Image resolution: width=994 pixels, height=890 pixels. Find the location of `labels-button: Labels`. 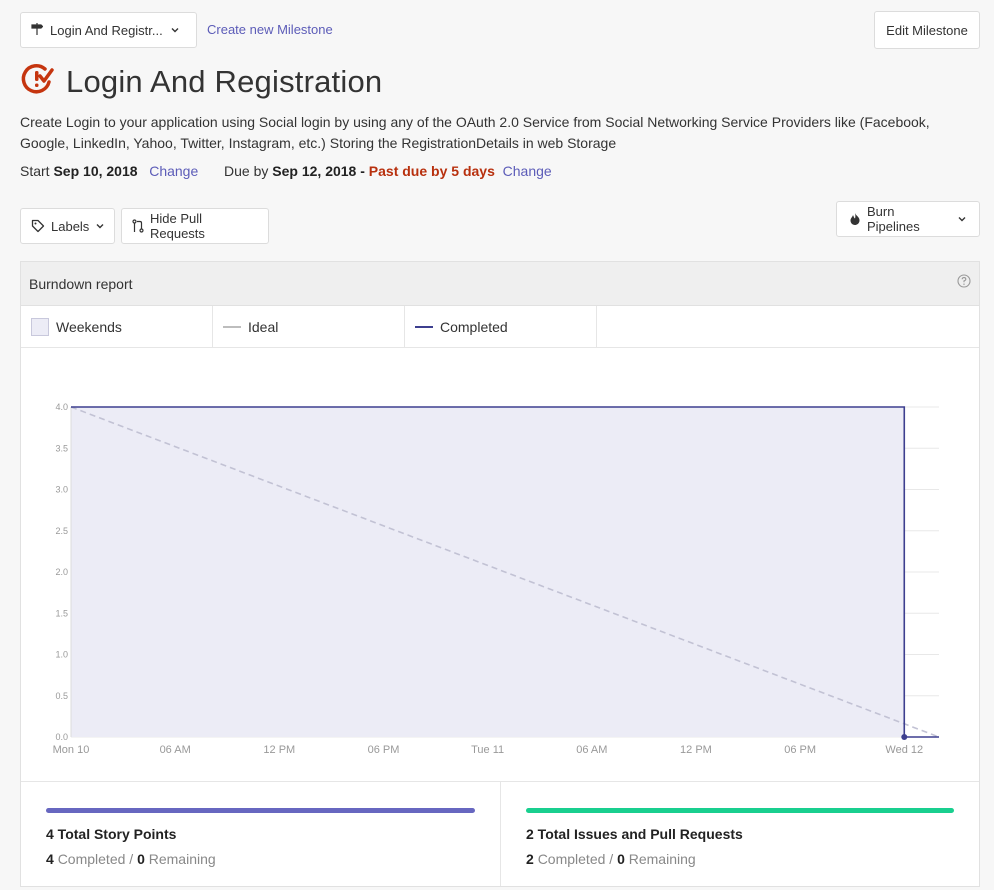

labels-button: Labels is located at coordinates (67, 226).